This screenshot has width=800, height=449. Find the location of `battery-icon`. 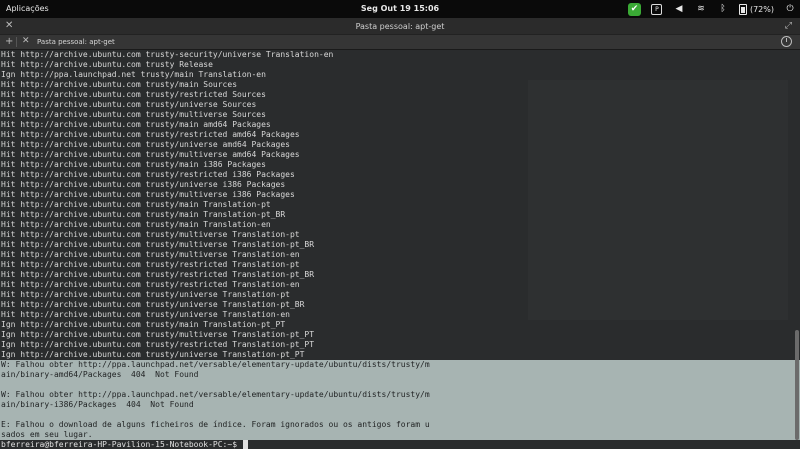

battery-icon is located at coordinates (742, 9).